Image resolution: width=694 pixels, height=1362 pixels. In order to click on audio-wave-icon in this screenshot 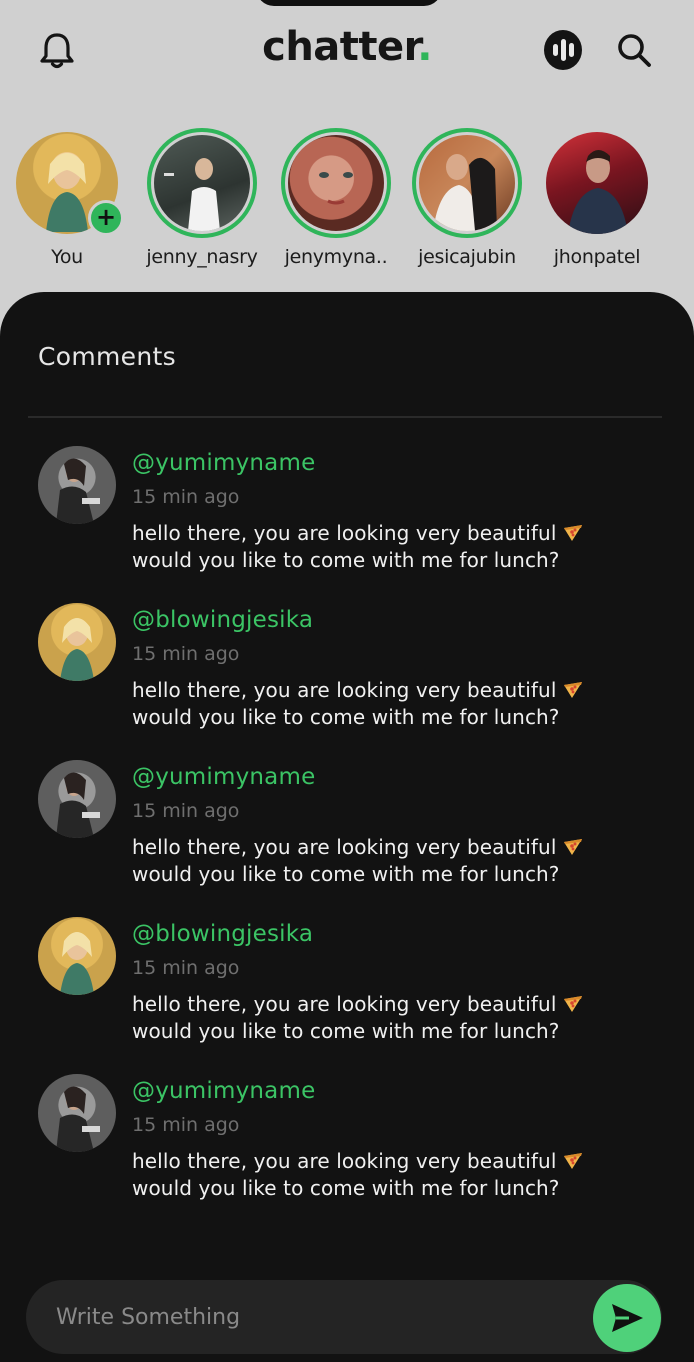, I will do `click(563, 50)`.